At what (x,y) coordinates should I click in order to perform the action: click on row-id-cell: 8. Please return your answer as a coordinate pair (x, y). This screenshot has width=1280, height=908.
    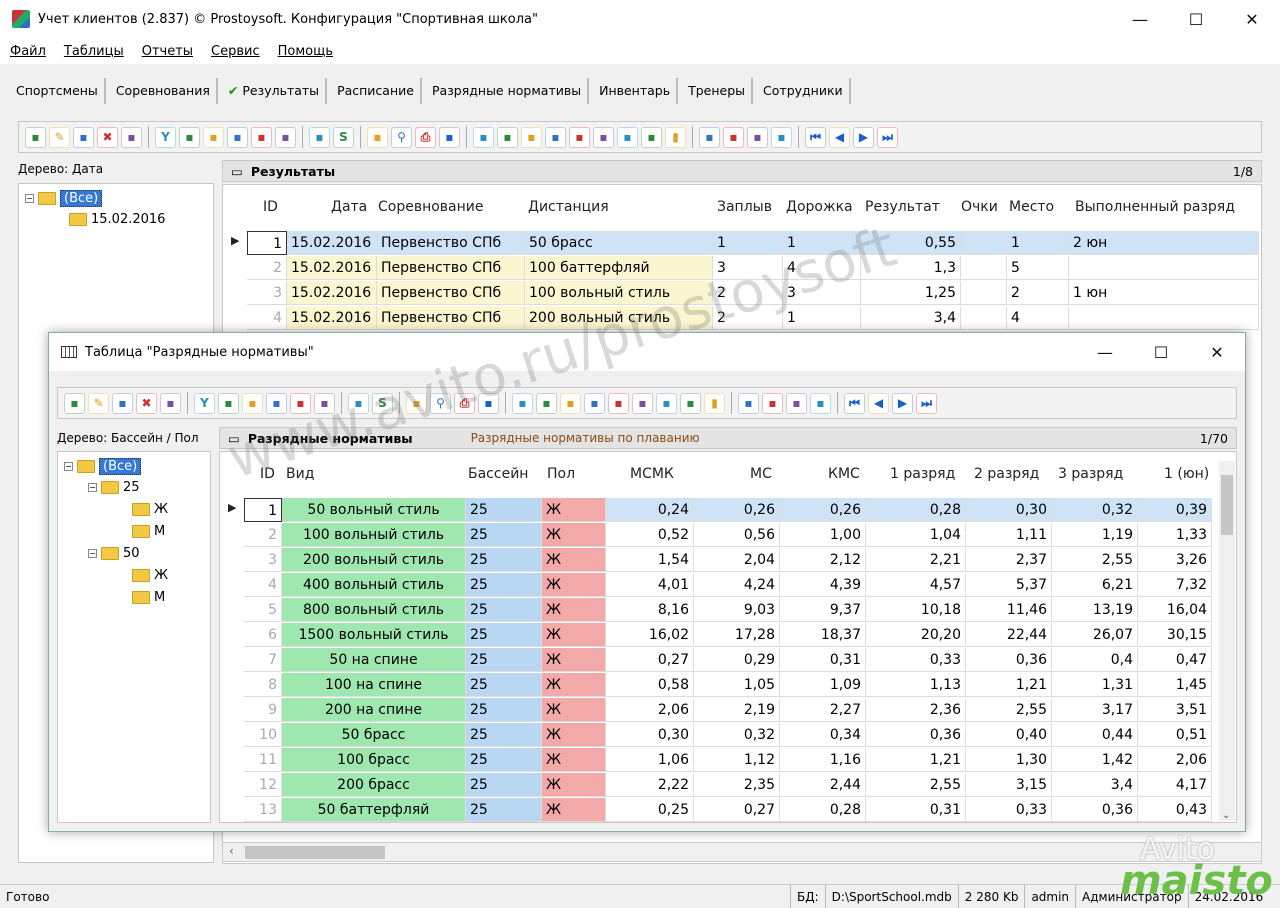
    Looking at the image, I should click on (263, 685).